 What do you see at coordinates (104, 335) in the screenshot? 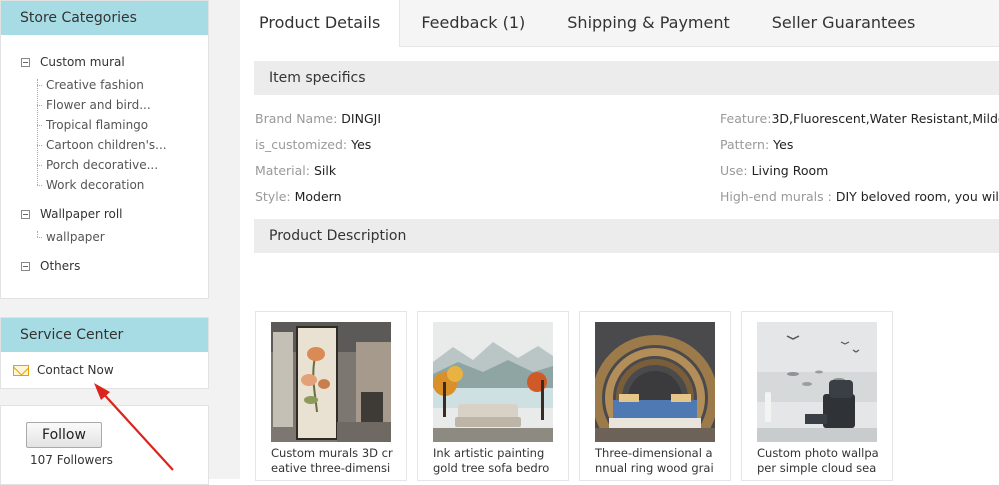
I see `service-center-title: Service Center` at bounding box center [104, 335].